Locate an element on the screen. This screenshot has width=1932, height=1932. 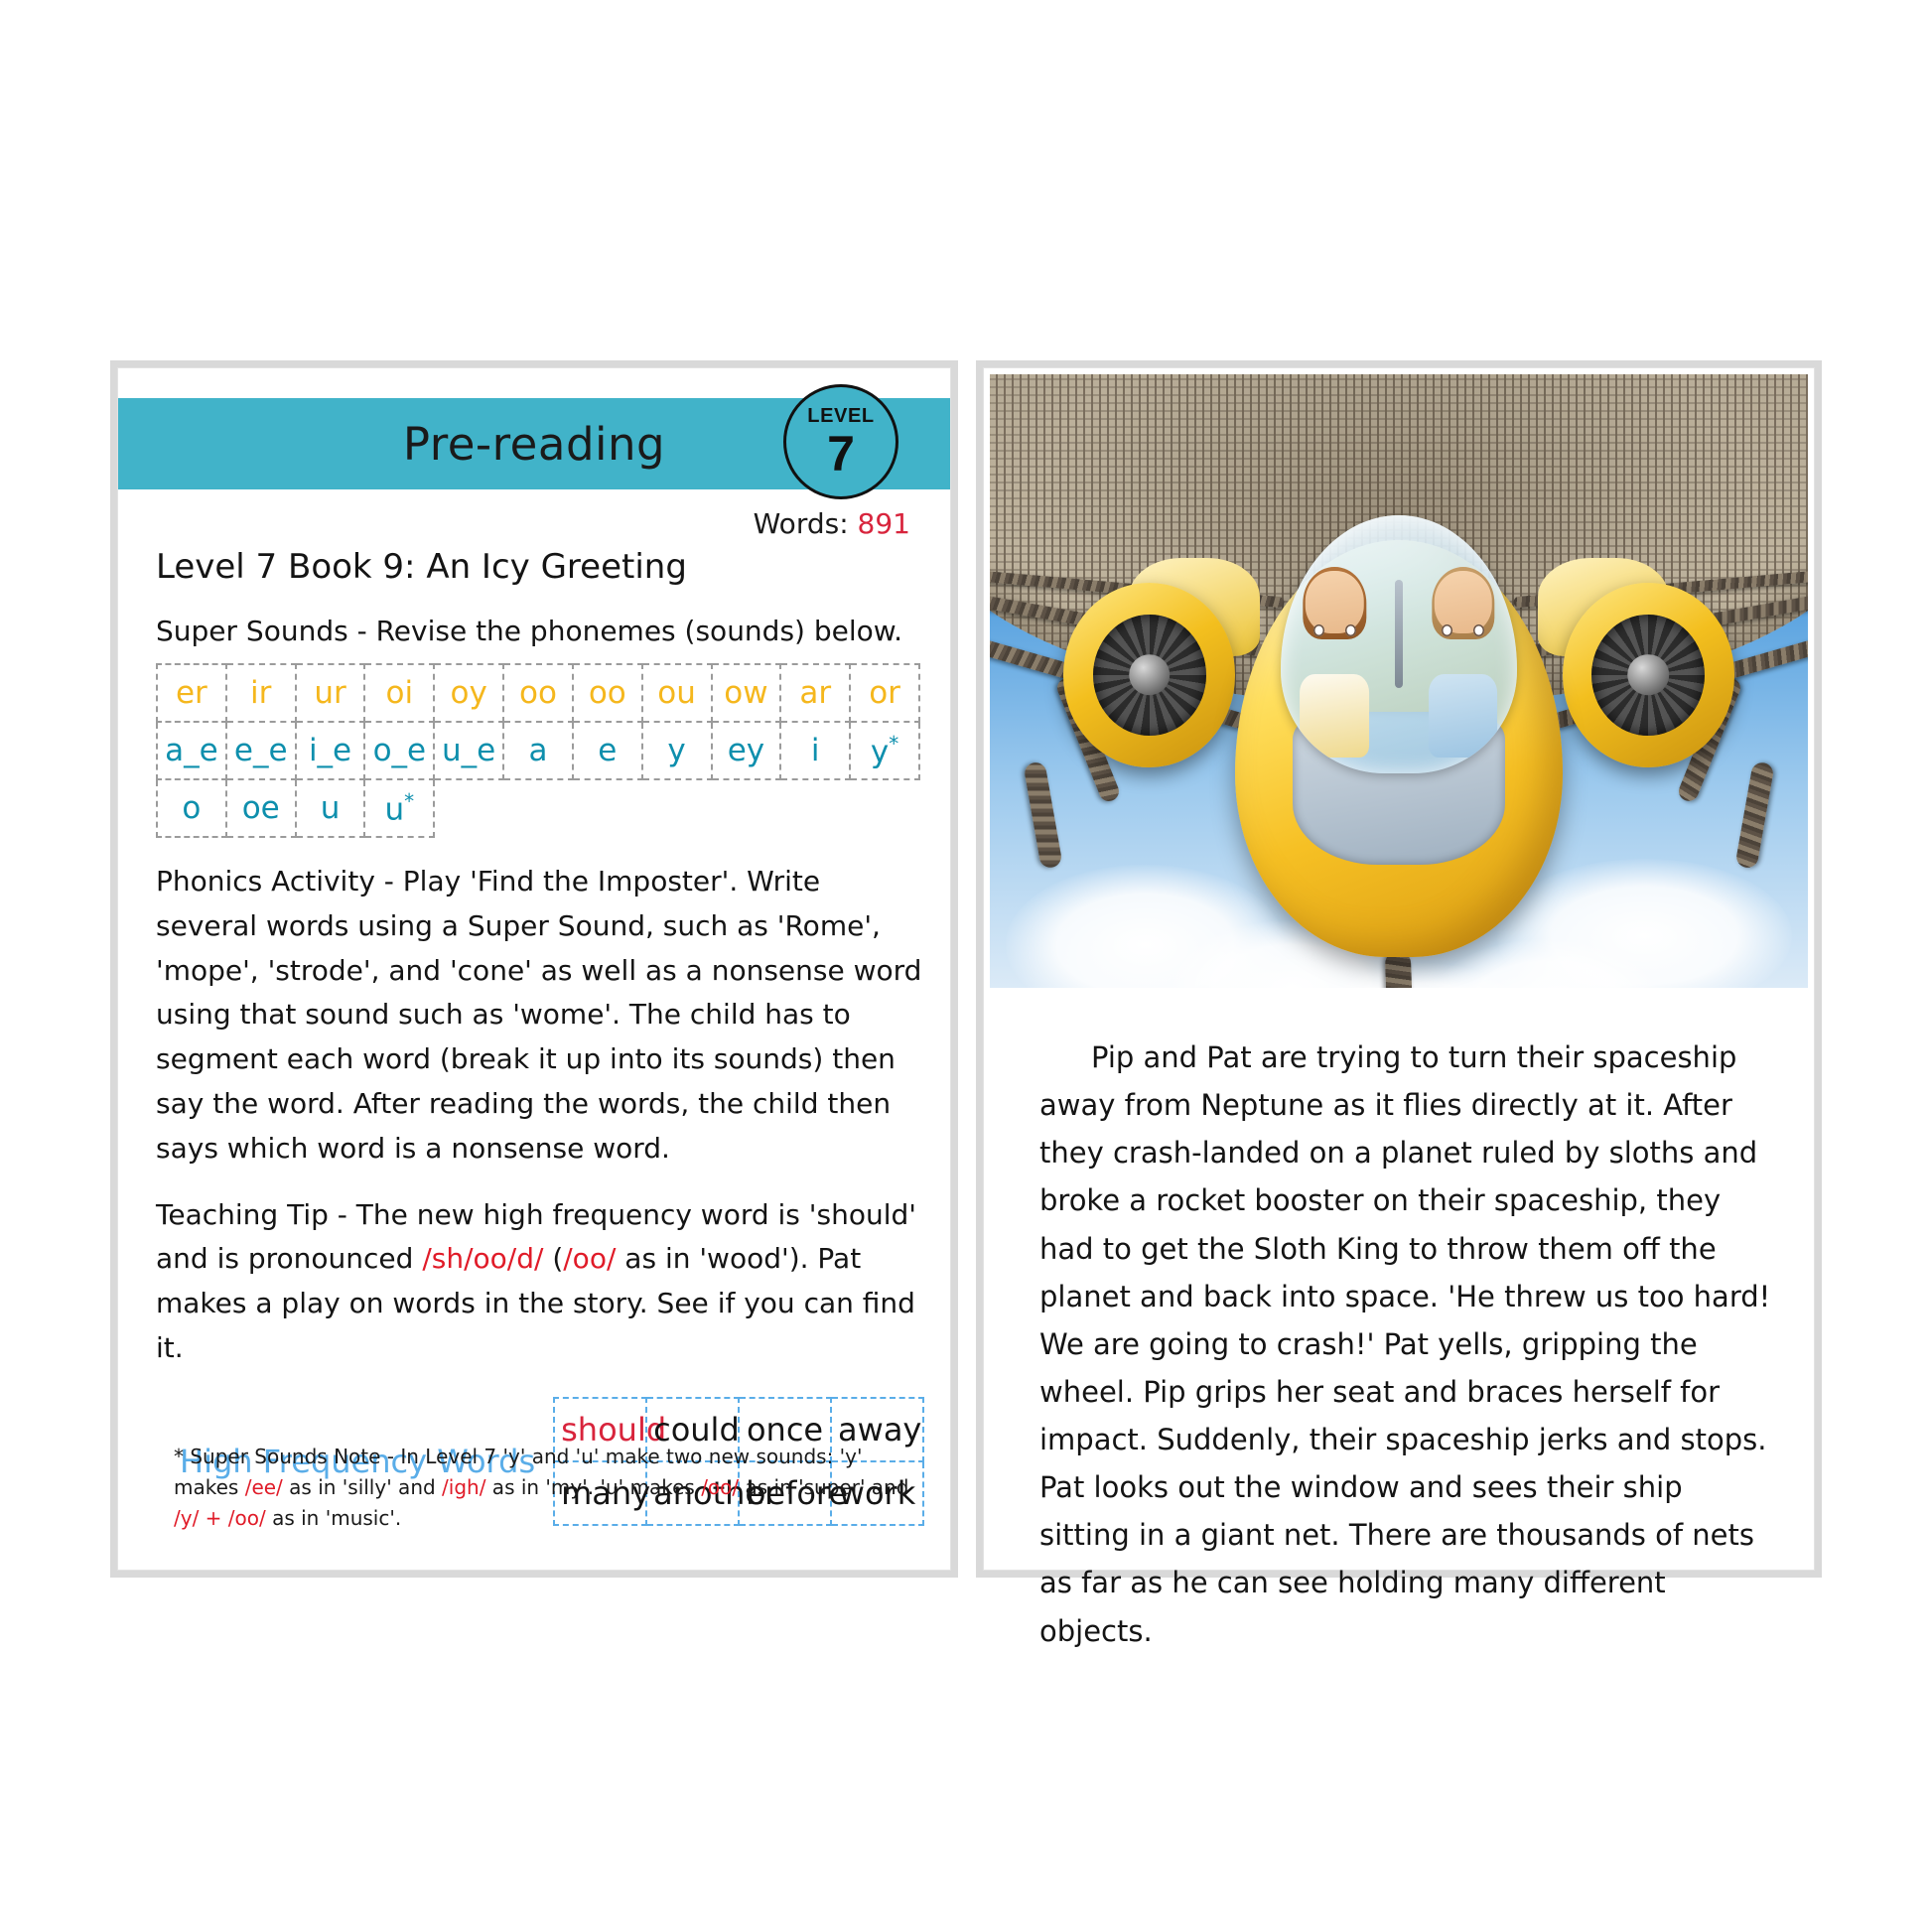
phoneme-cell: e is located at coordinates (607, 751).